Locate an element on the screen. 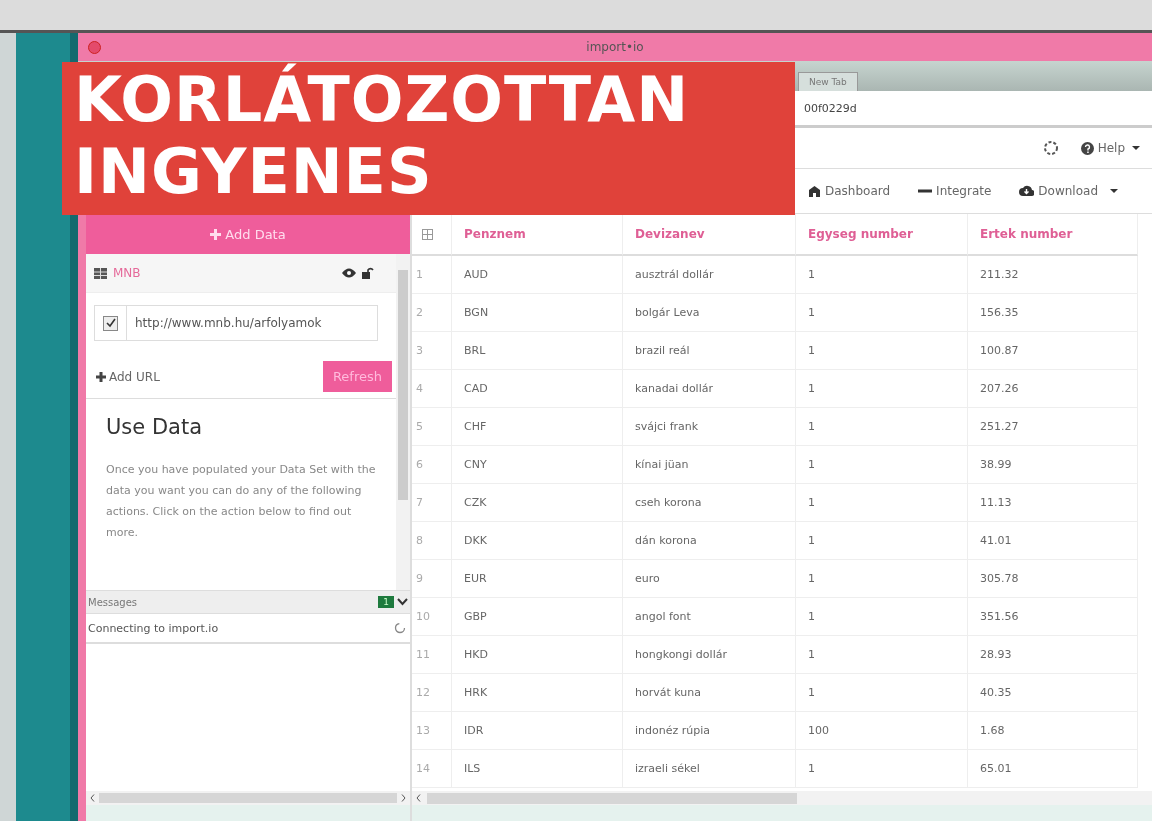 The image size is (1152, 821). row-number: 12 is located at coordinates (432, 693).